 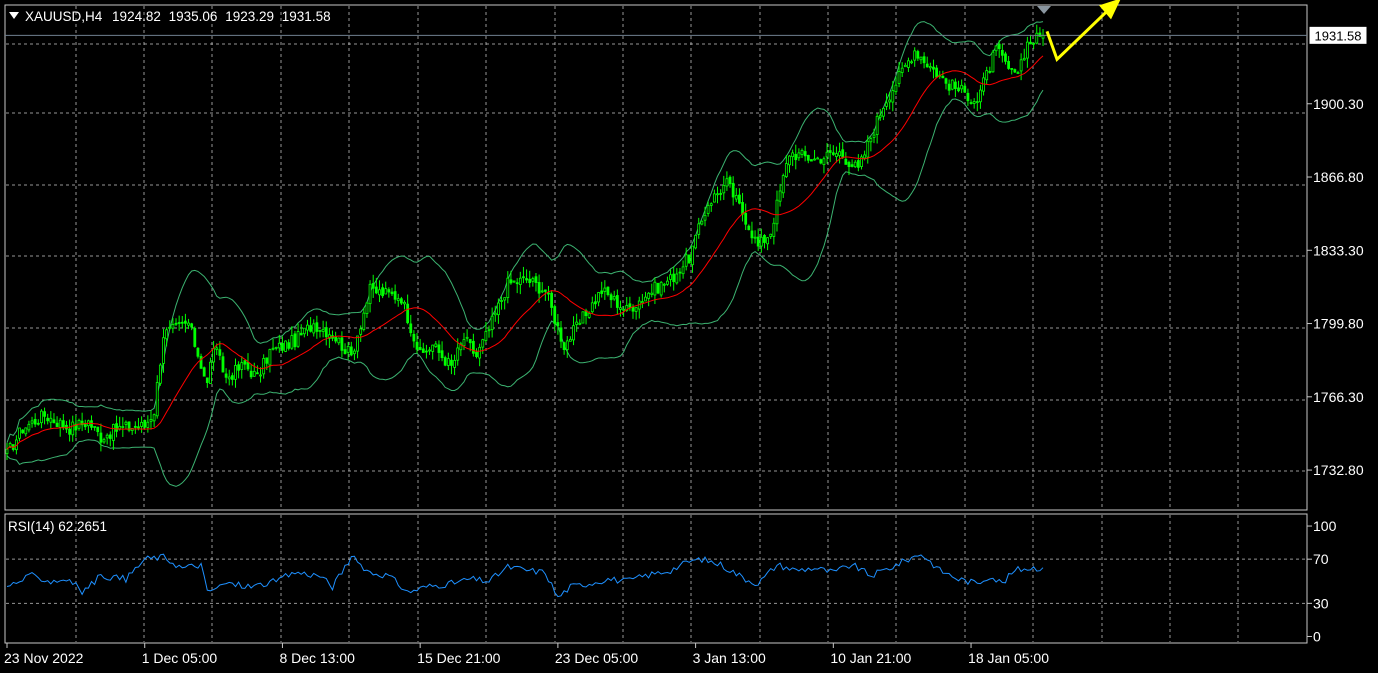 What do you see at coordinates (1338, 470) in the screenshot?
I see `price-tick-label: 1732.80` at bounding box center [1338, 470].